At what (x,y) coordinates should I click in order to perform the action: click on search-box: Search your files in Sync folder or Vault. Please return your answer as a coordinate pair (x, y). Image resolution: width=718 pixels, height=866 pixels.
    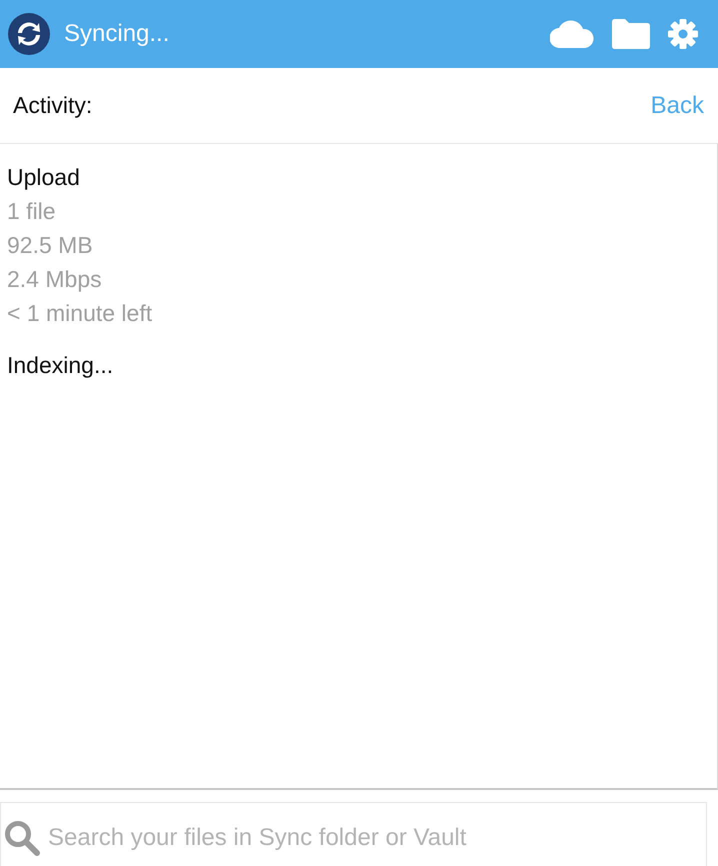
    Looking at the image, I should click on (353, 834).